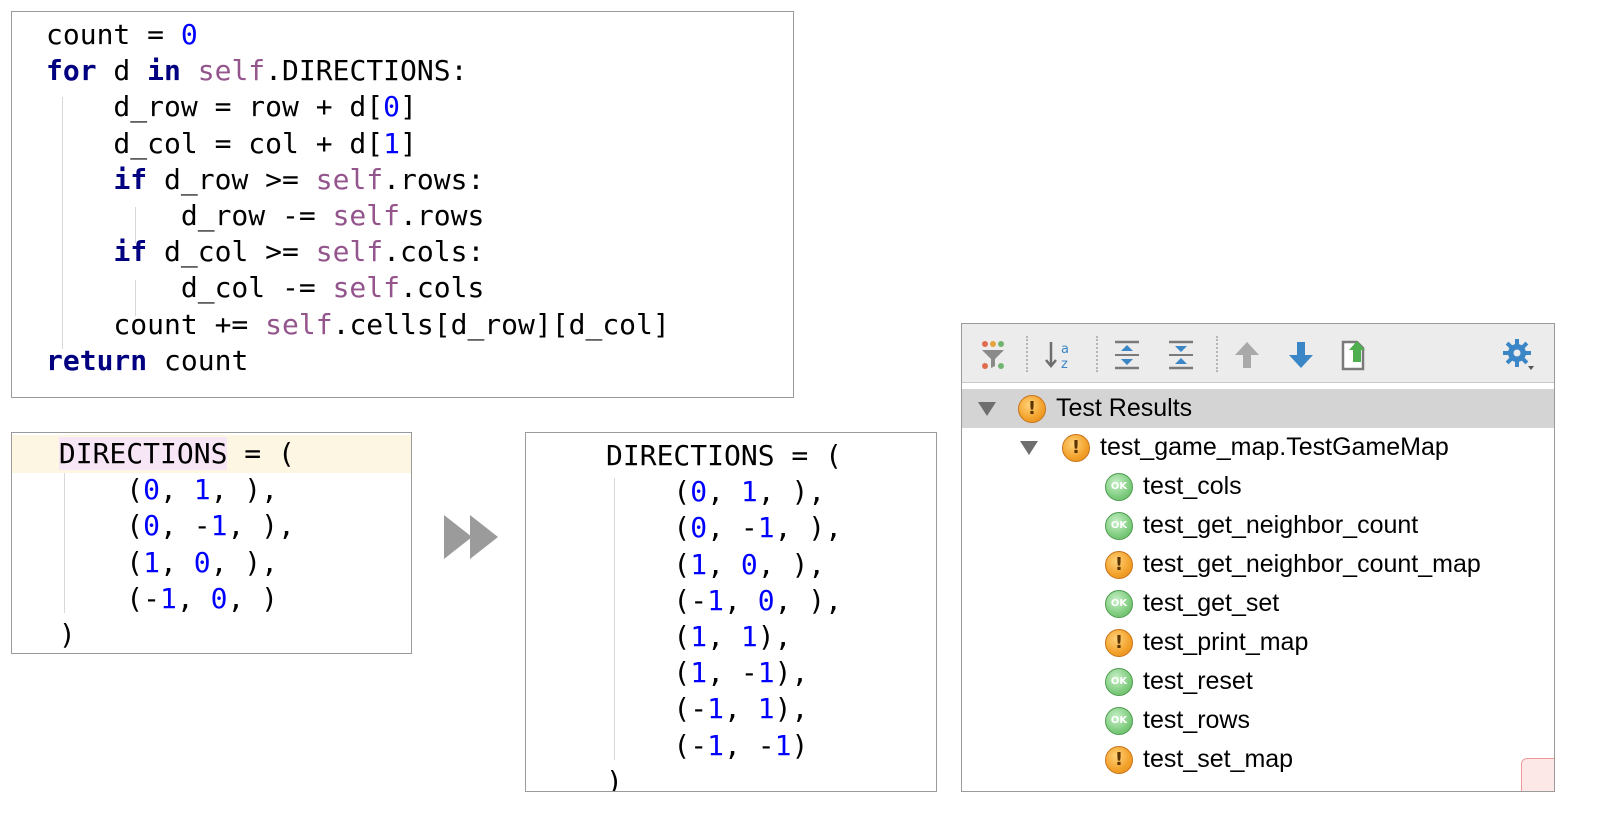  I want to click on test-name: test_reset, so click(1198, 681).